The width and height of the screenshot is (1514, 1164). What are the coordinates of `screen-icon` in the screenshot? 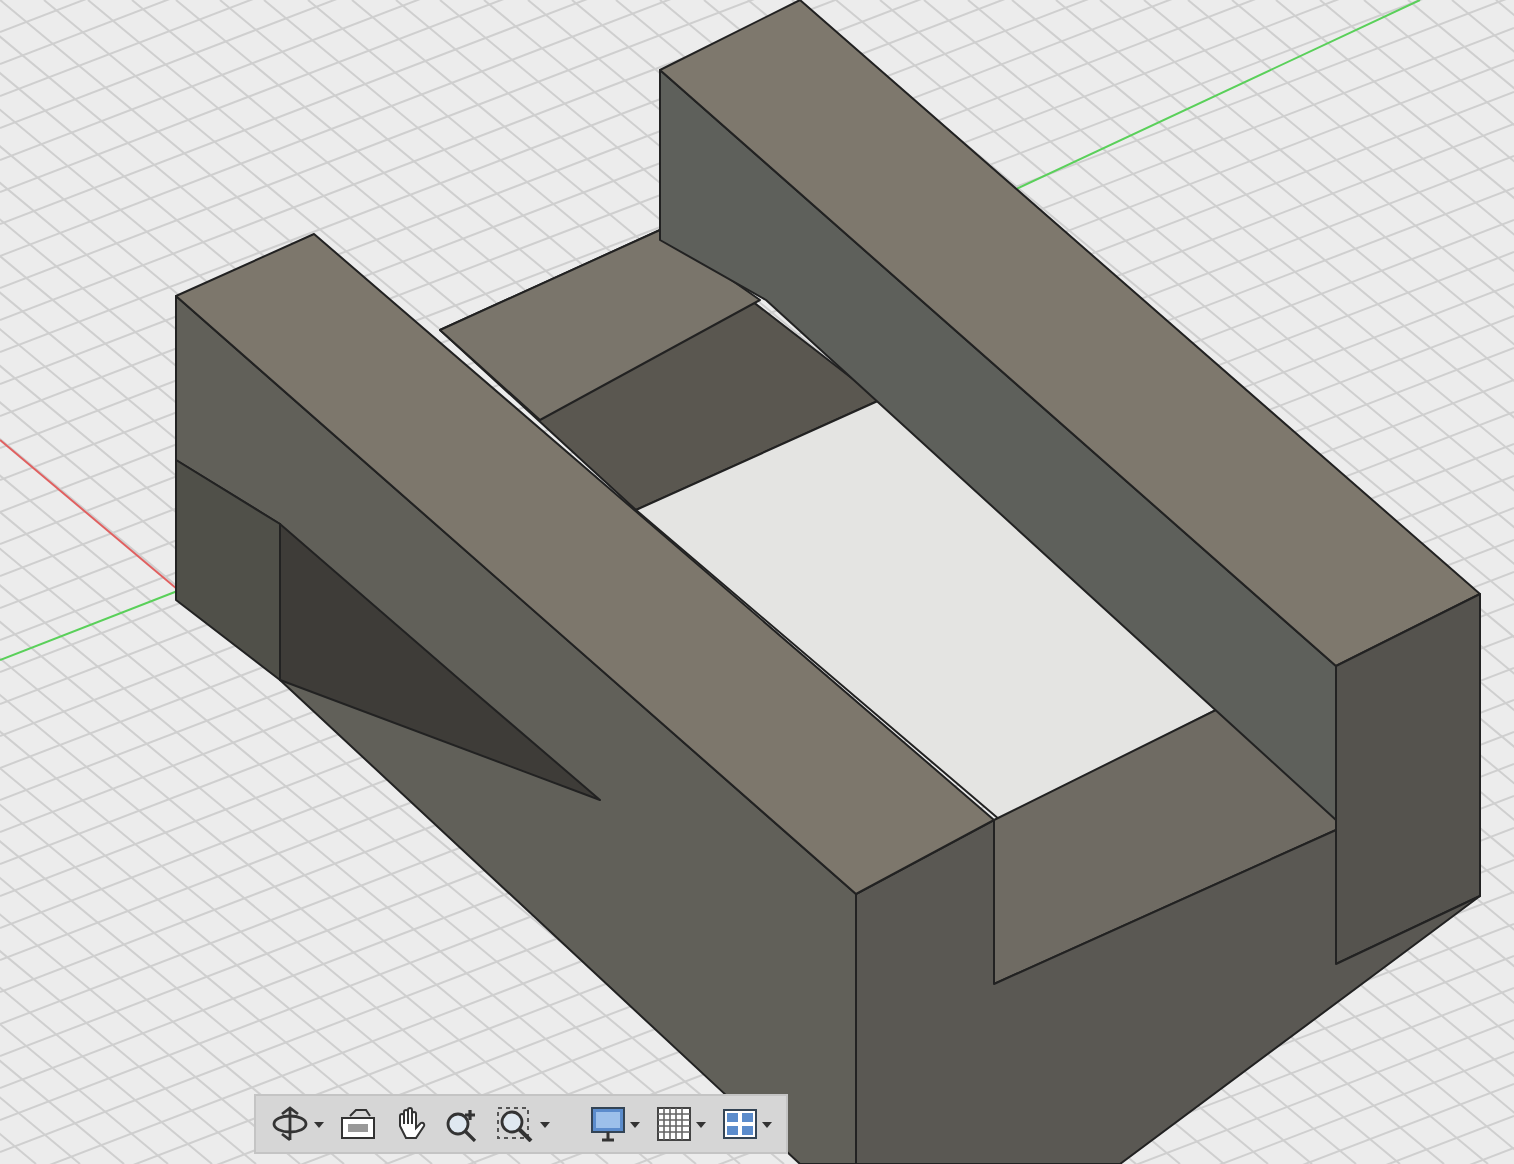 It's located at (358, 1124).